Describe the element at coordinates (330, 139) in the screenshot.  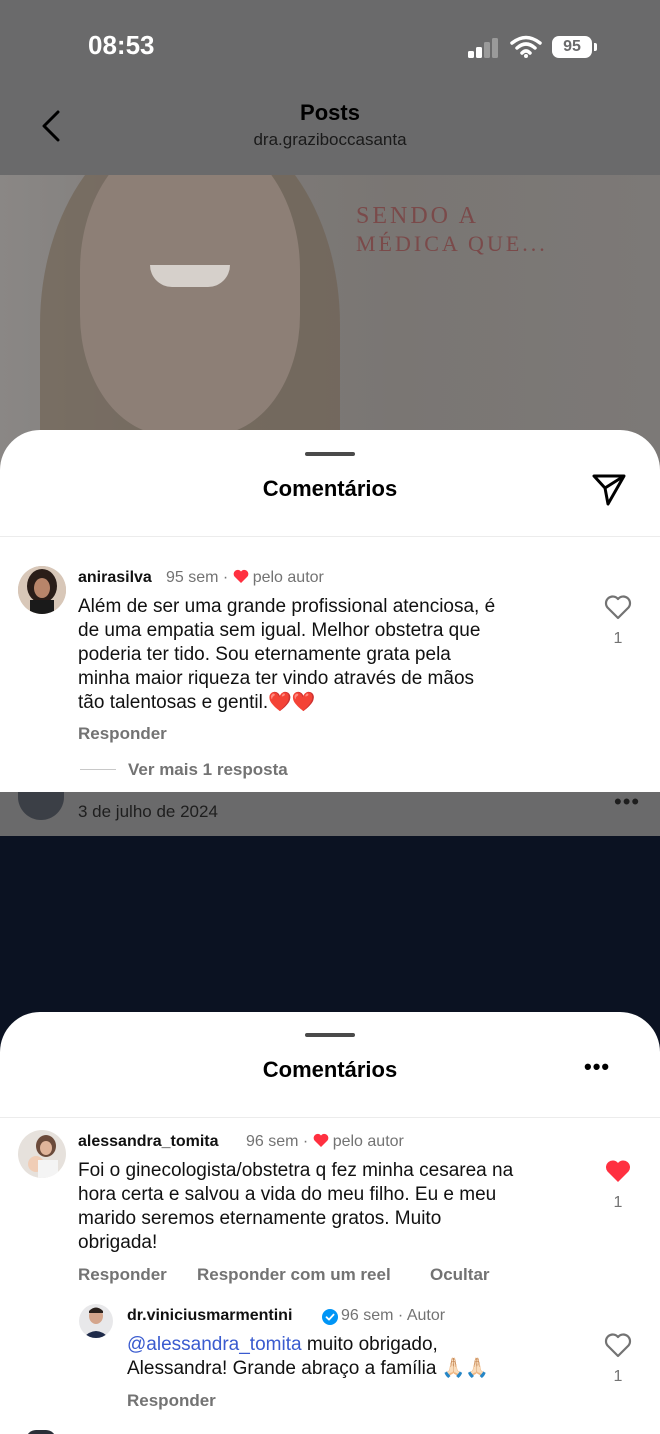
I see `page-subtitle: dra.graziboccasanta` at that location.